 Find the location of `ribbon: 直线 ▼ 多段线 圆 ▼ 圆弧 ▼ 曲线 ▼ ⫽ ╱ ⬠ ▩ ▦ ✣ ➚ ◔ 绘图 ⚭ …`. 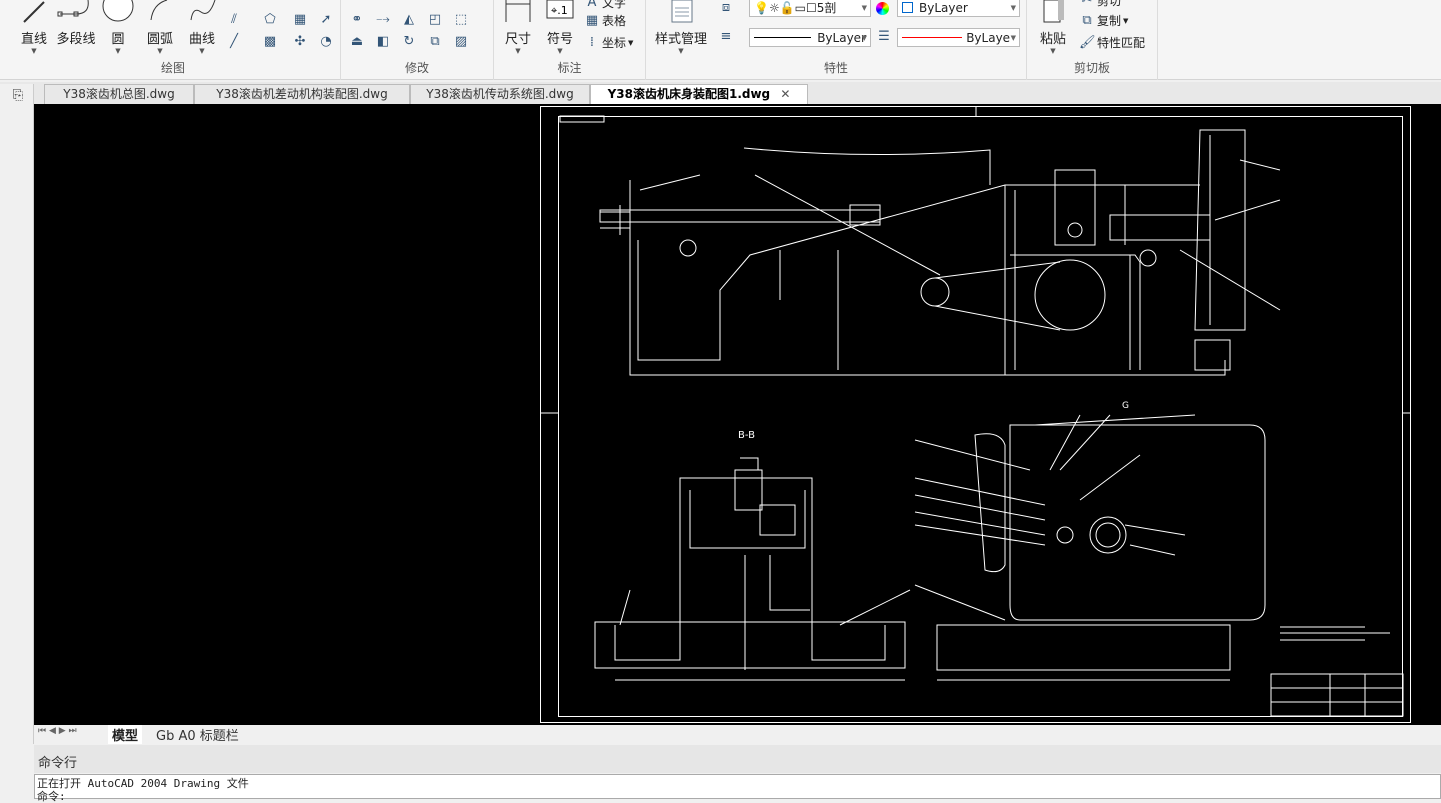

ribbon: 直线 ▼ 多段线 圆 ▼ 圆弧 ▼ 曲线 ▼ ⫽ ╱ ⬠ ▩ ▦ ✣ ➚ ◔ 绘图 ⚭ … is located at coordinates (720, 40).